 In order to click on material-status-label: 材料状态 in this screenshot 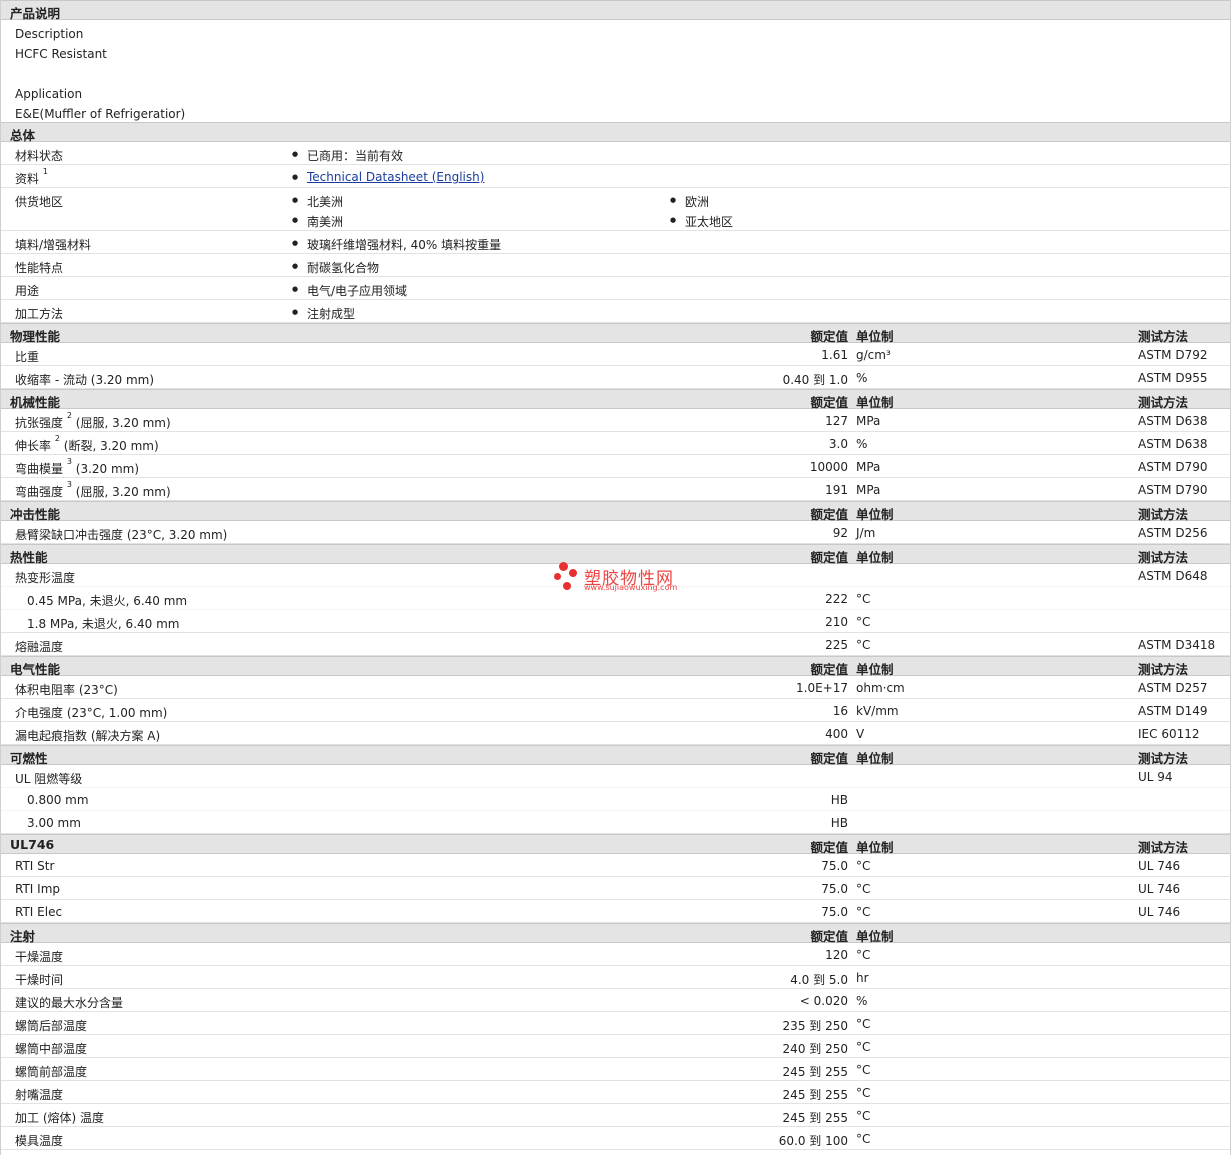, I will do `click(39, 156)`.